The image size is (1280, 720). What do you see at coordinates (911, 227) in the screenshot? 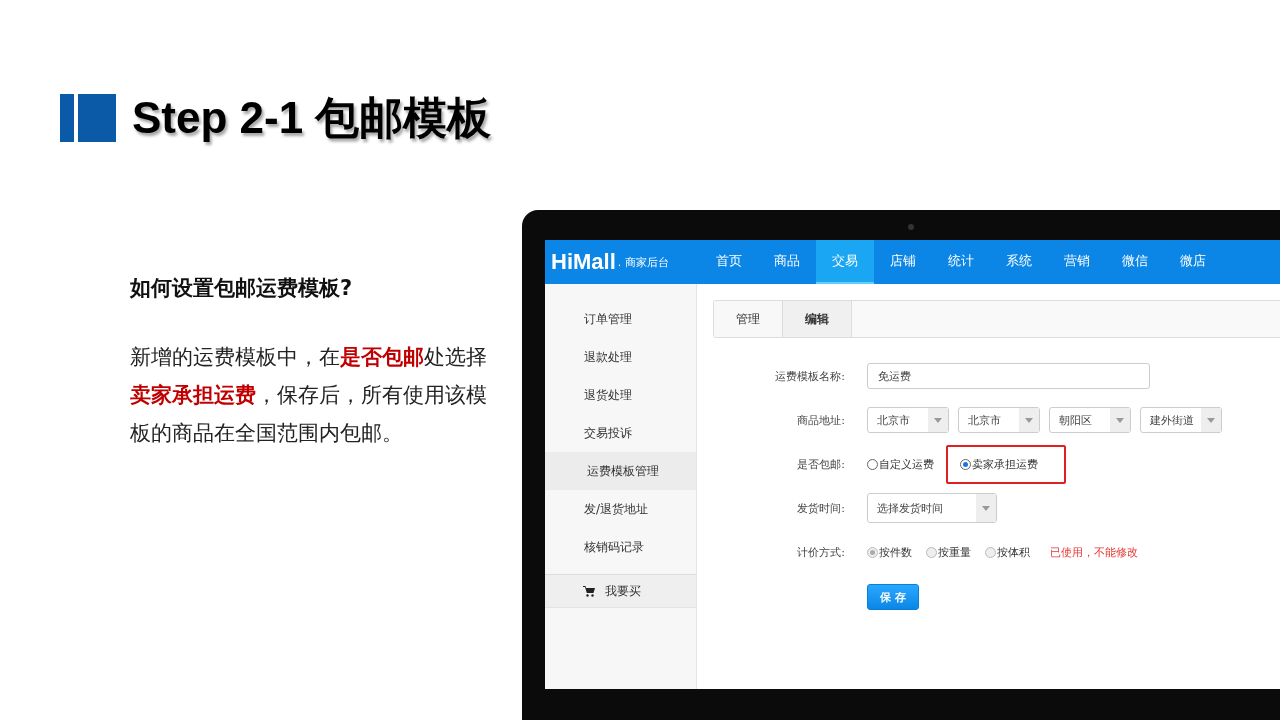
I see `camera-icon` at bounding box center [911, 227].